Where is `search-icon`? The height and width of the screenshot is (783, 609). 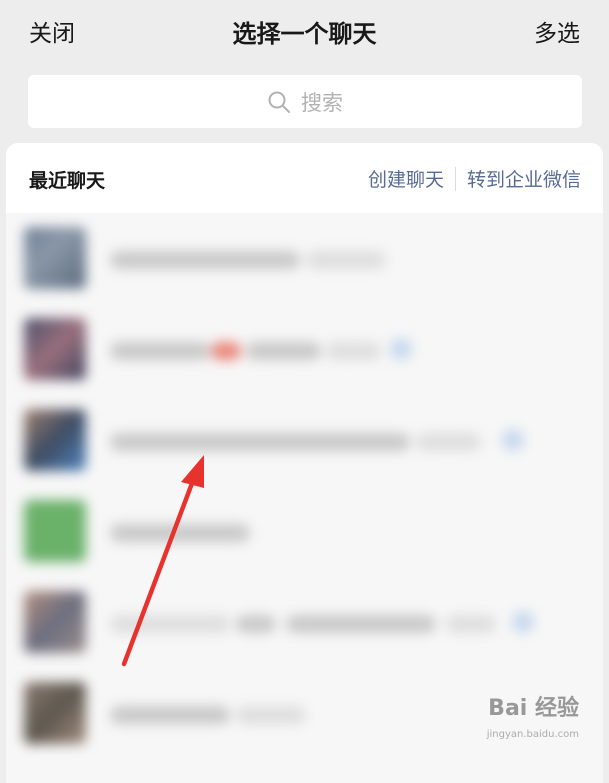
search-icon is located at coordinates (279, 102).